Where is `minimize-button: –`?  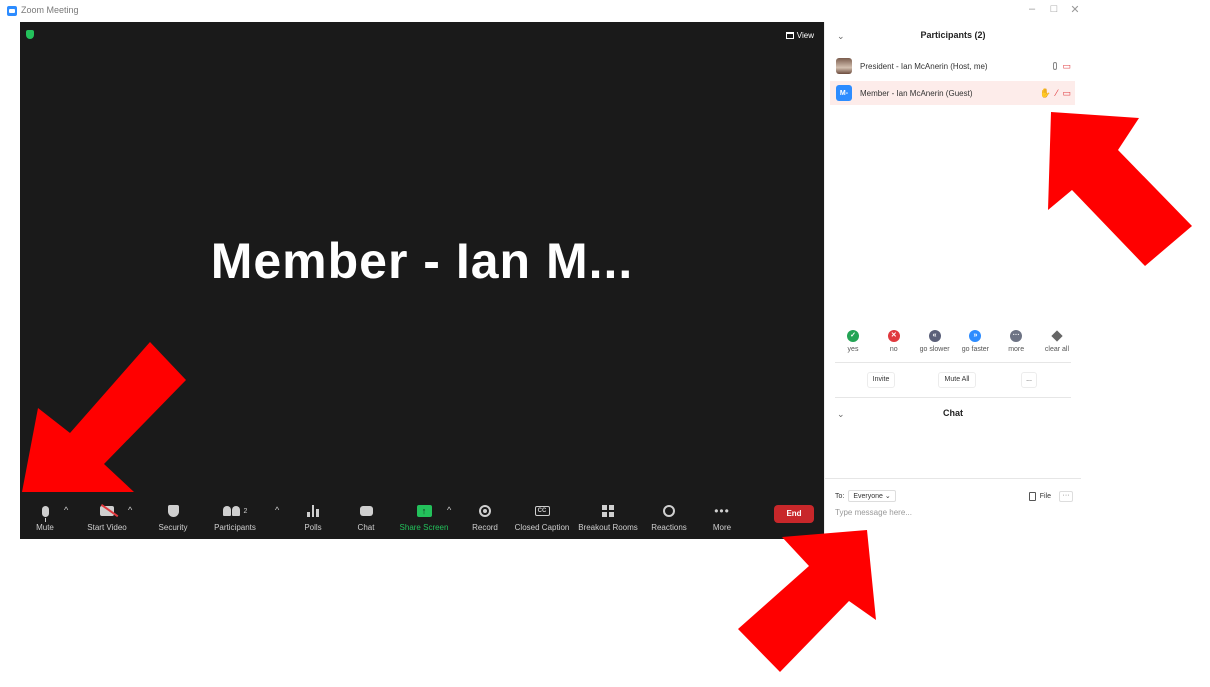
minimize-button: – is located at coordinates (1032, 9).